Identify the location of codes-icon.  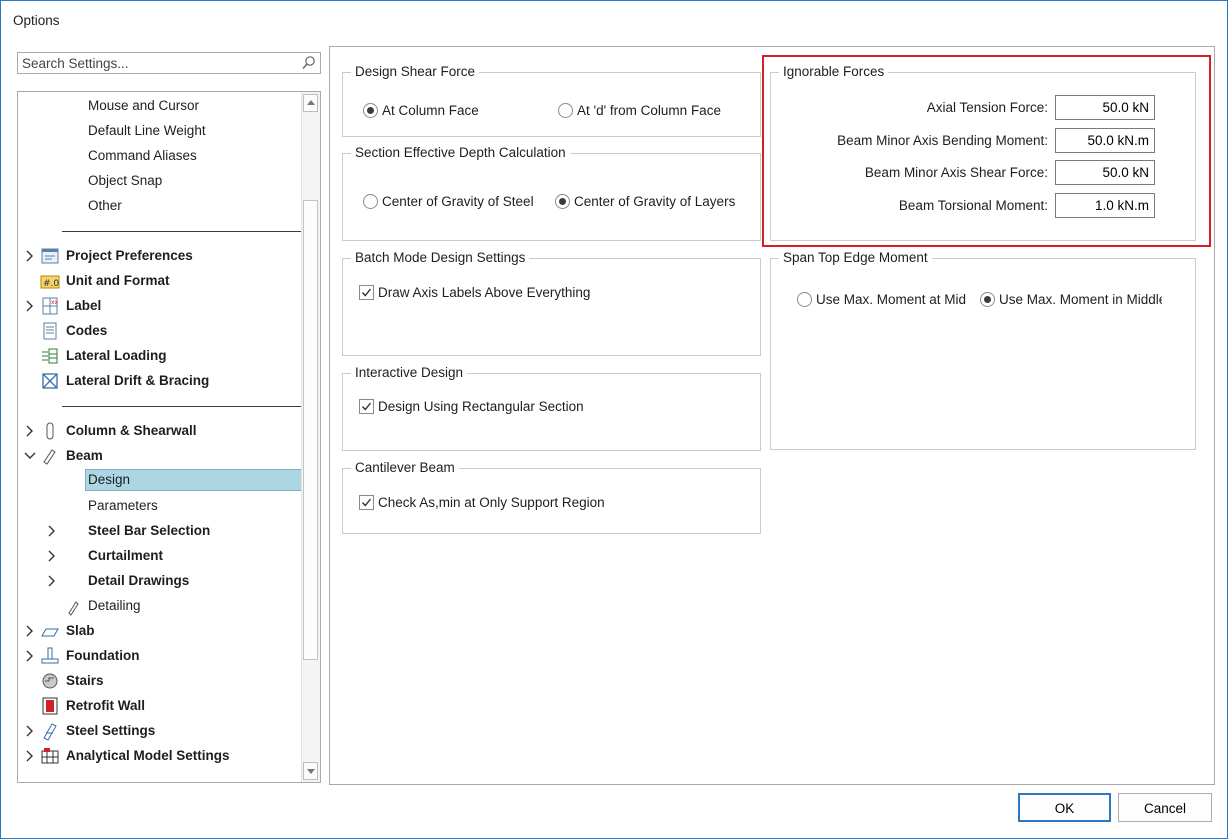
(50, 331).